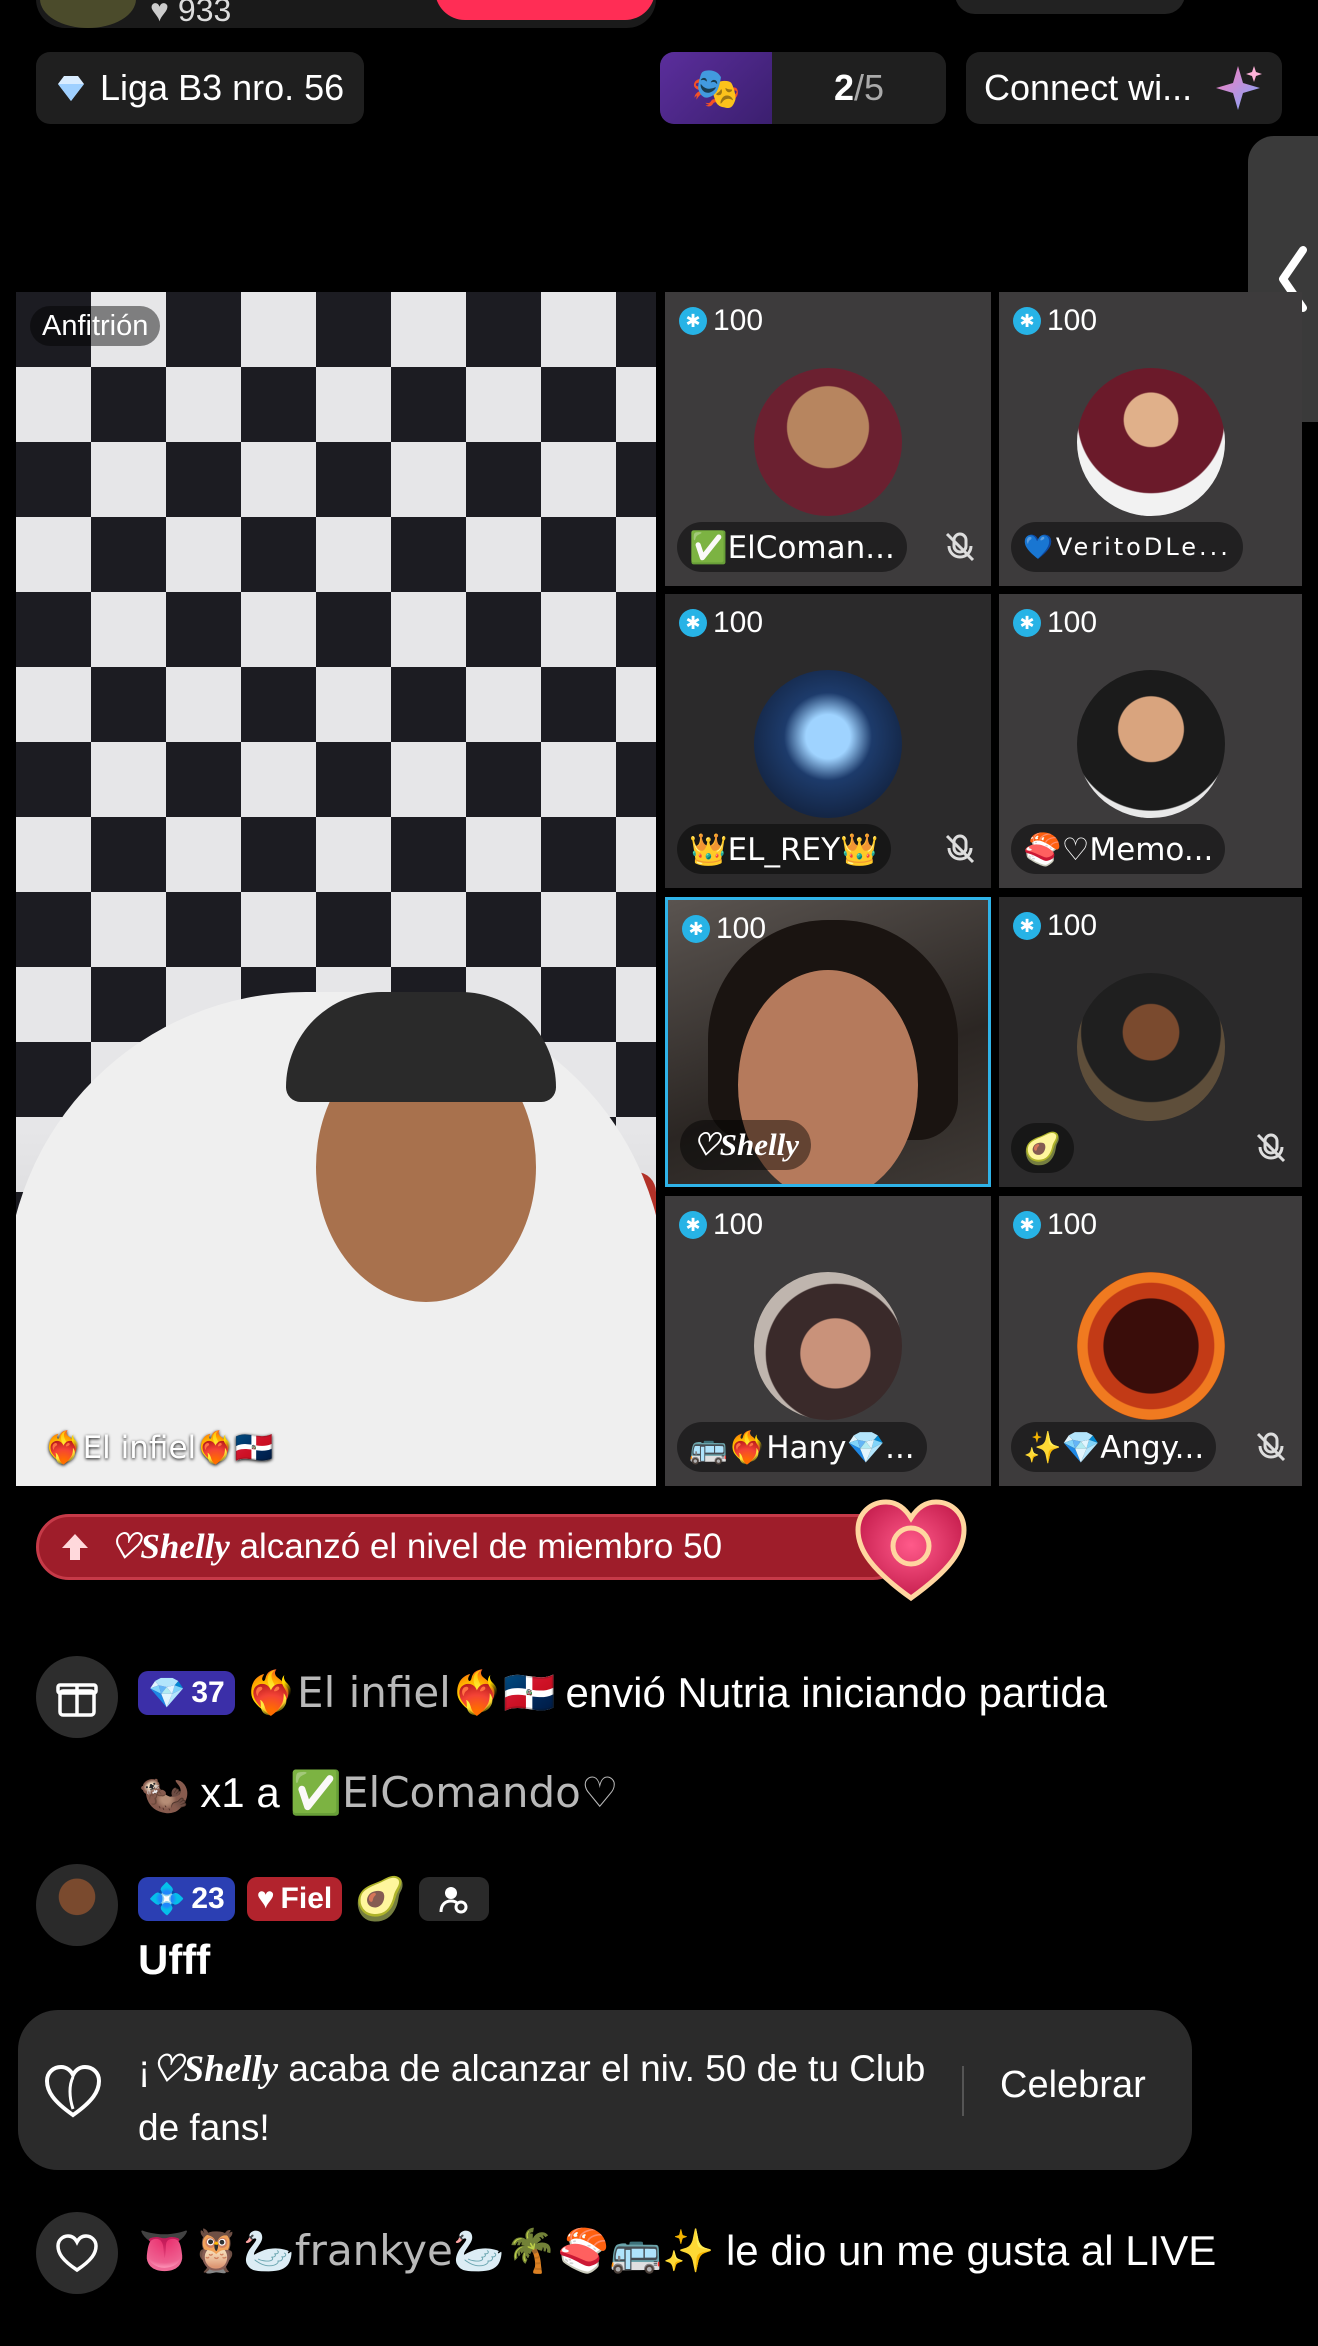 This screenshot has width=1318, height=2346. I want to click on host-name: ❤️‍🔥El infiel❤️‍🔥🇩🇴, so click(159, 1448).